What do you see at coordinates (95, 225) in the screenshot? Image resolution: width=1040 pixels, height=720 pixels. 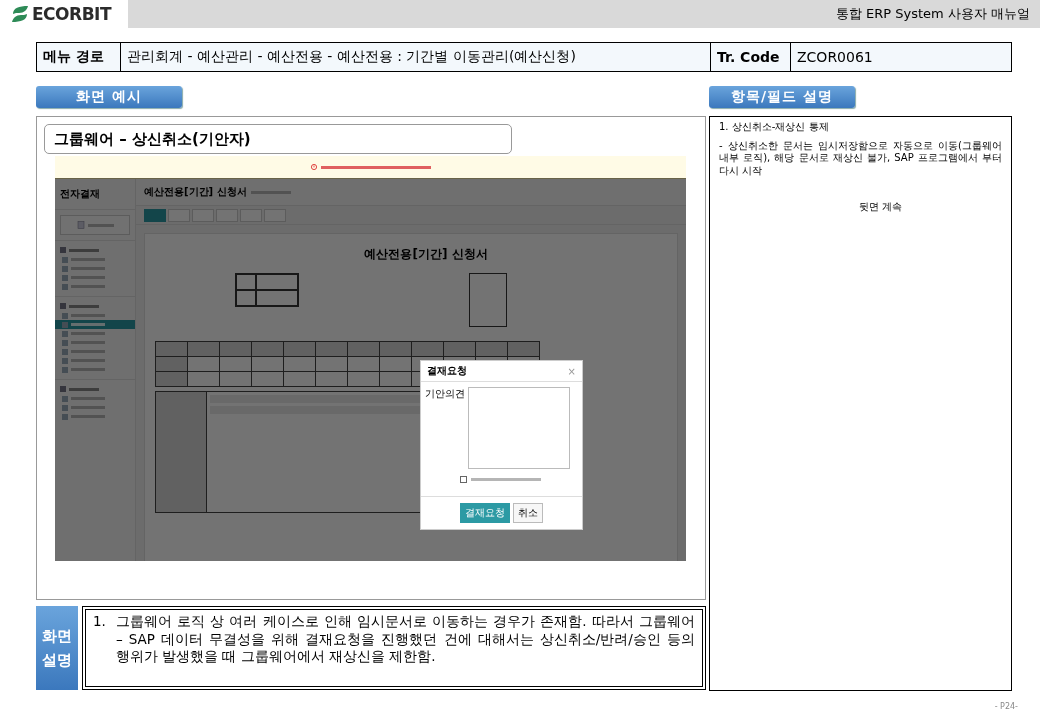 I see `new-document-button` at bounding box center [95, 225].